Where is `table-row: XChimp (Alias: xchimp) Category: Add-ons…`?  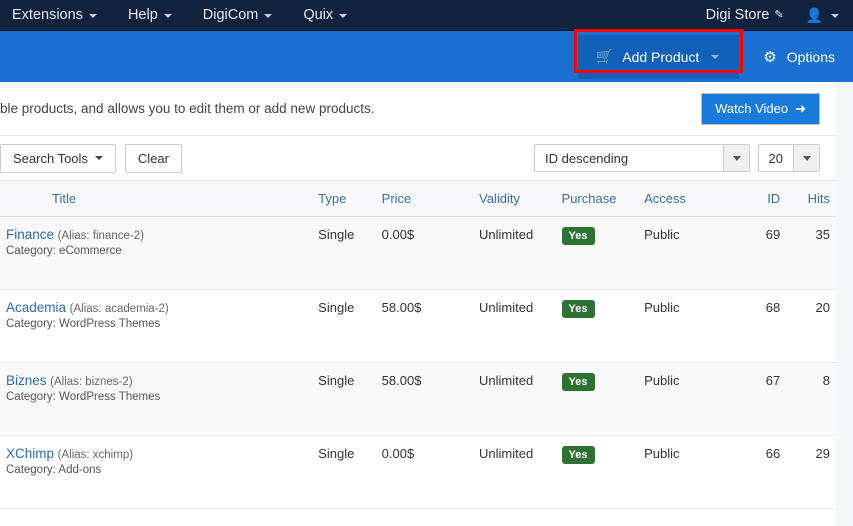 table-row: XChimp (Alias: xchimp) Category: Add-ons… is located at coordinates (418, 472).